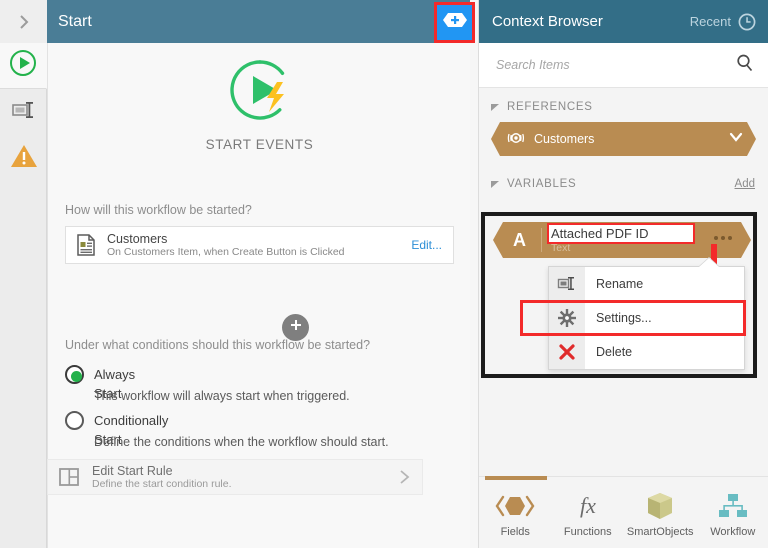 This screenshot has width=768, height=548. I want to click on radio-dot, so click(76, 376).